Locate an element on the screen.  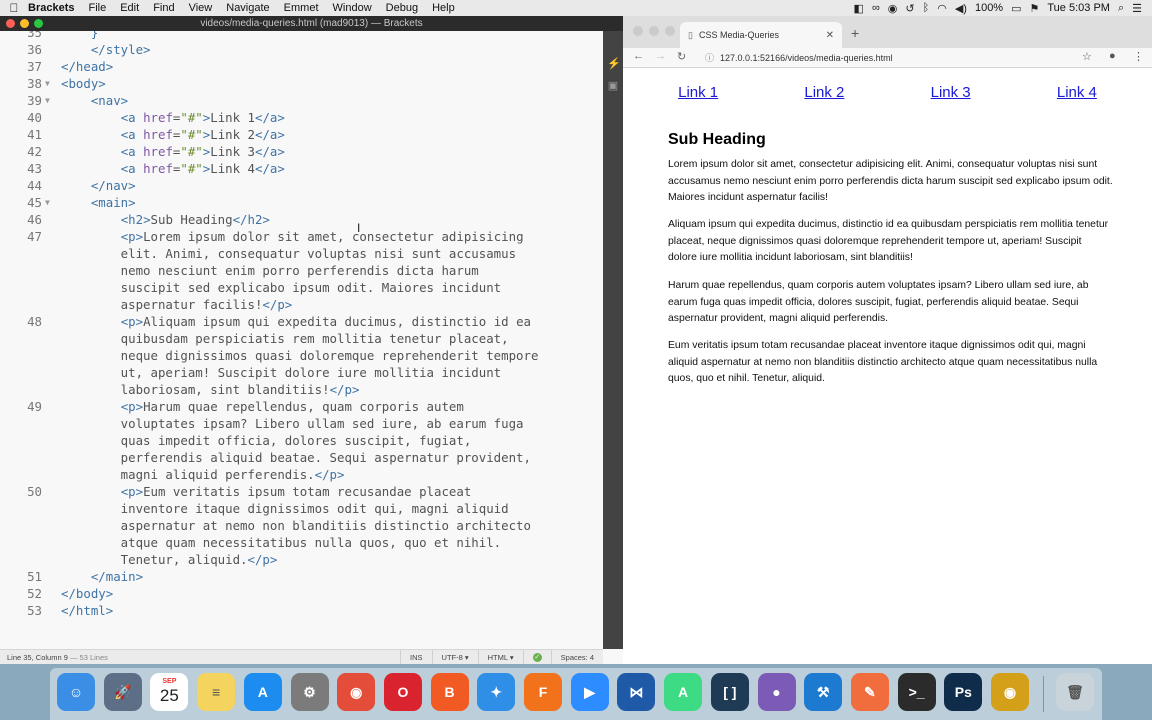
menu-navigate: Navigate is located at coordinates (247, 8).